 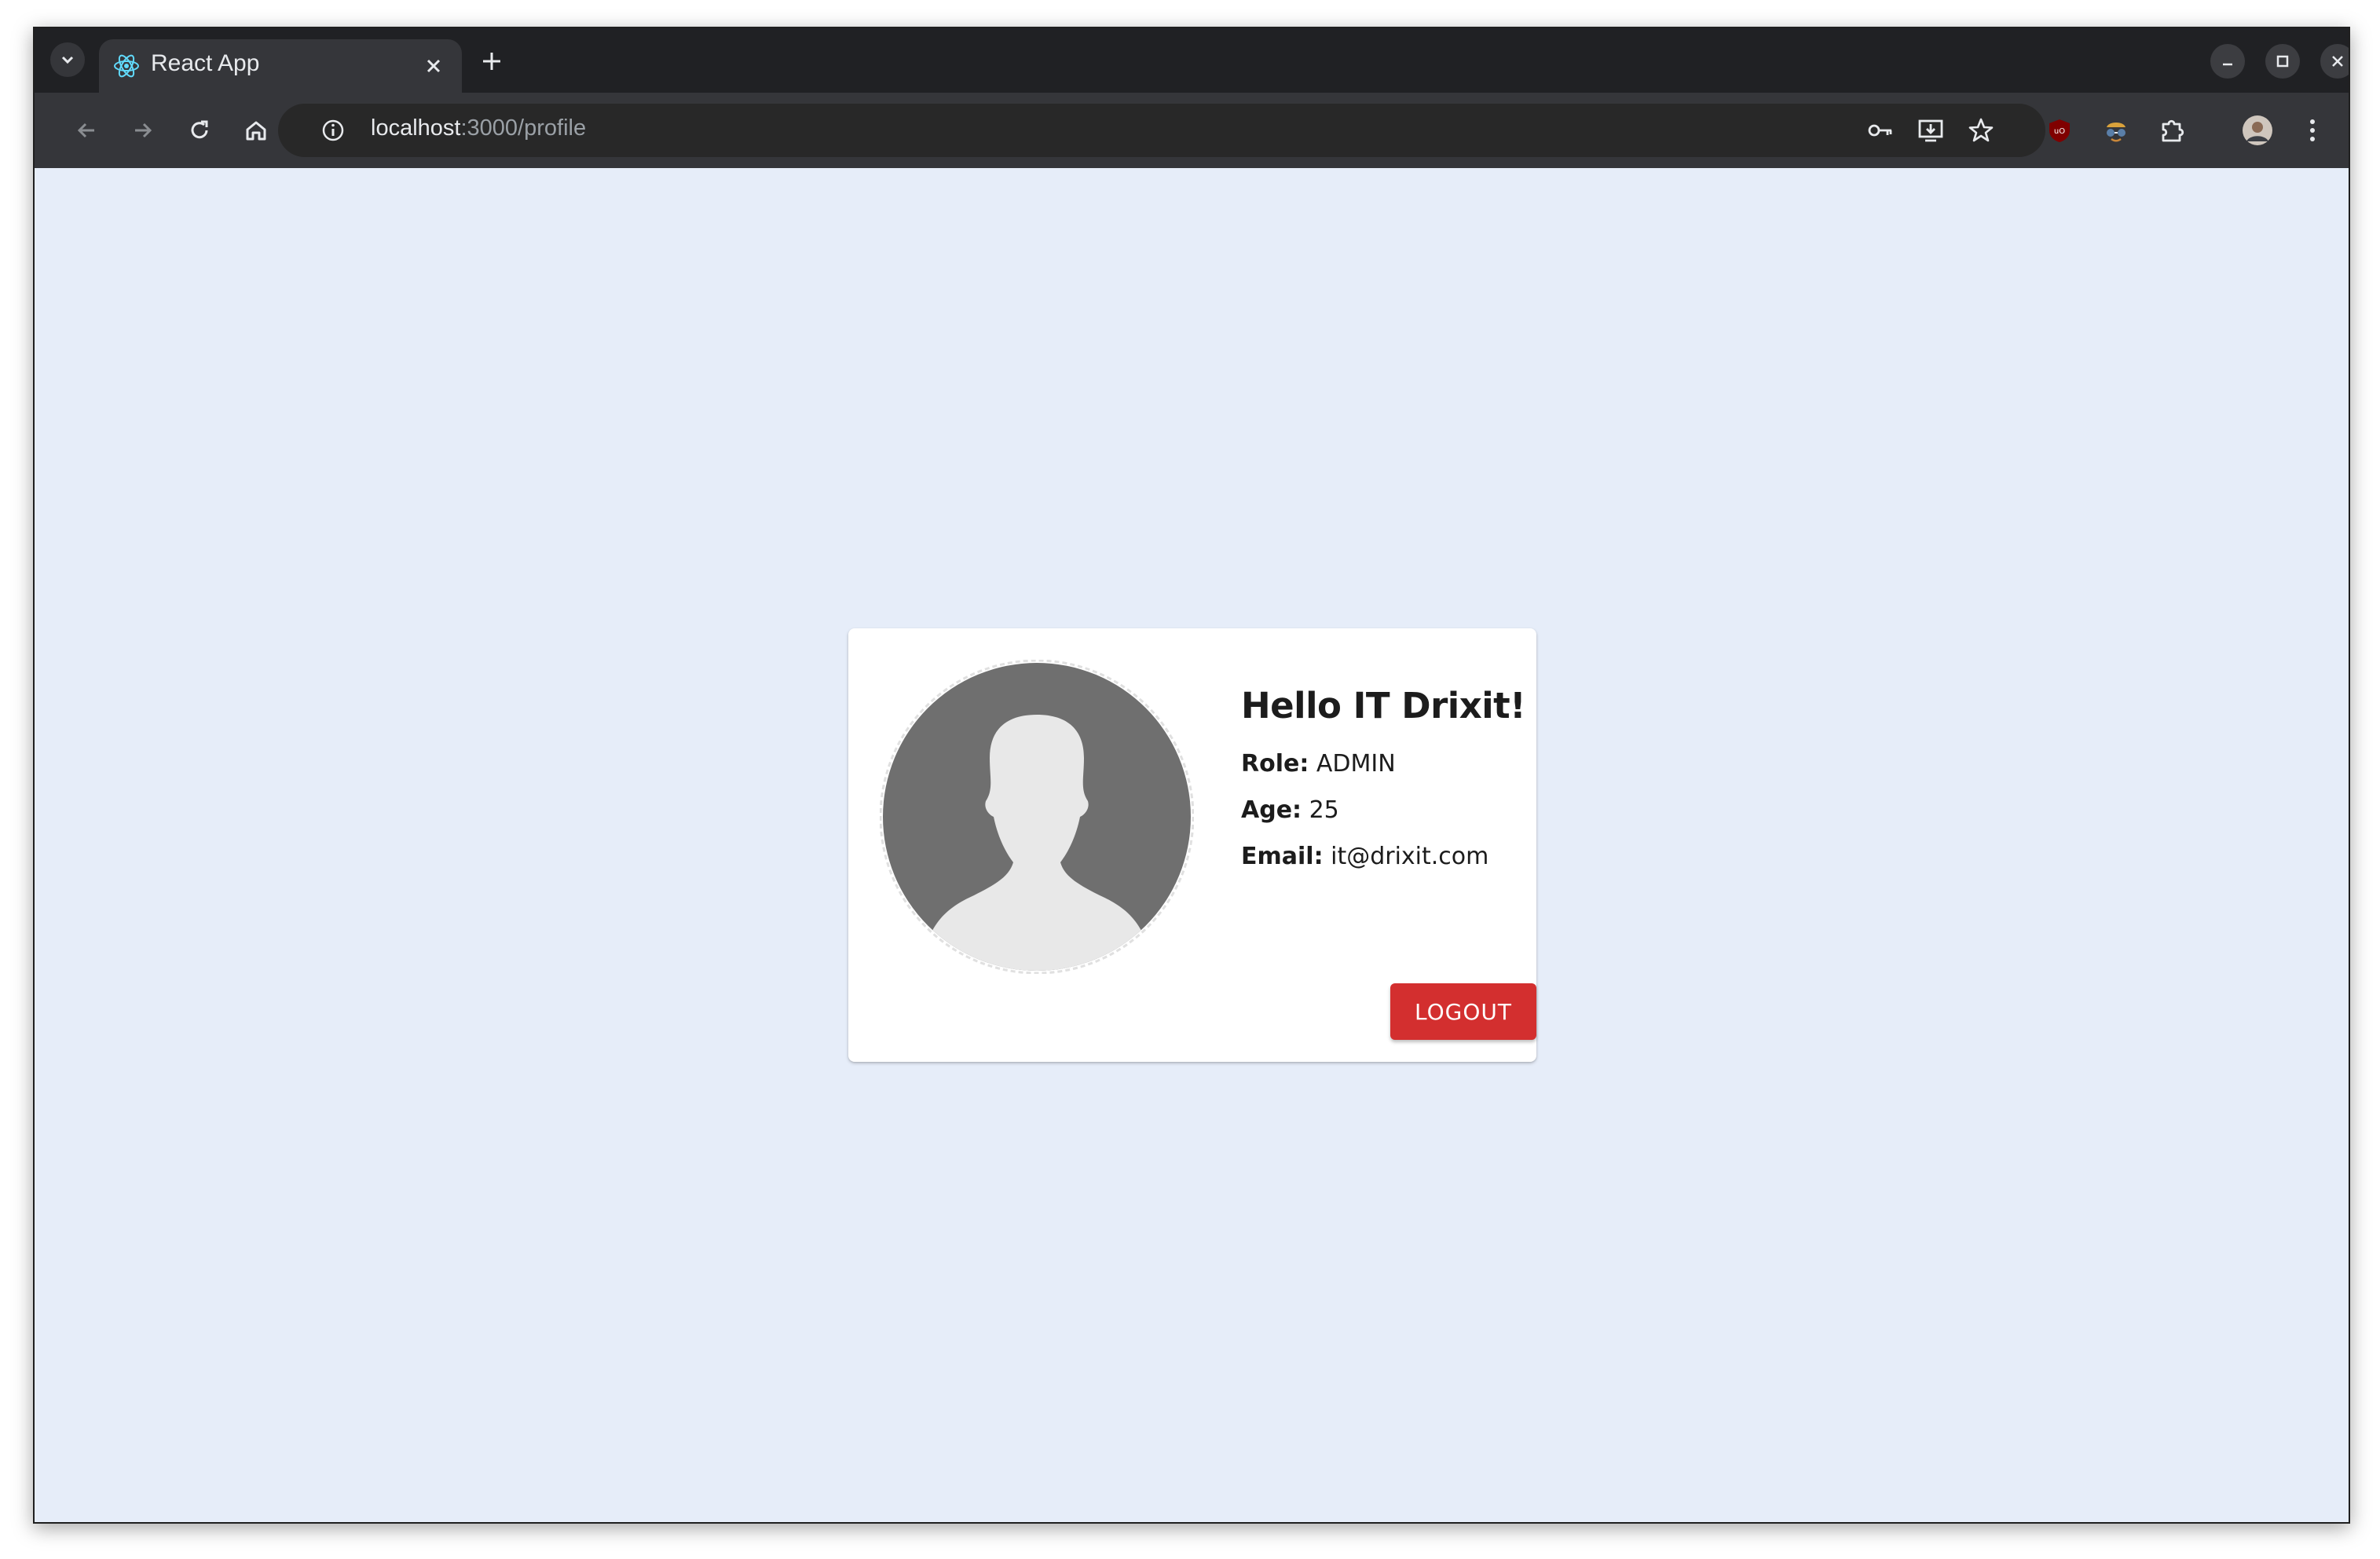 I want to click on bookmark-star-icon, so click(x=1981, y=130).